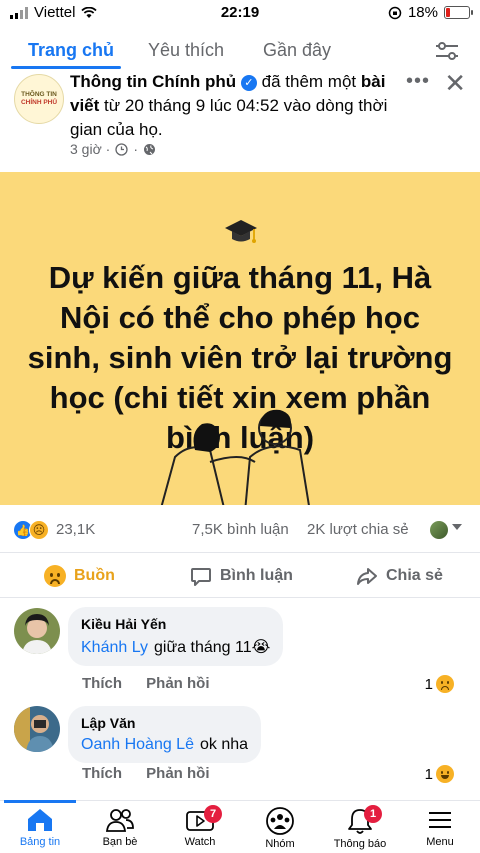  Describe the element at coordinates (71, 50) in the screenshot. I see `tab-home: Trang chủ` at that location.